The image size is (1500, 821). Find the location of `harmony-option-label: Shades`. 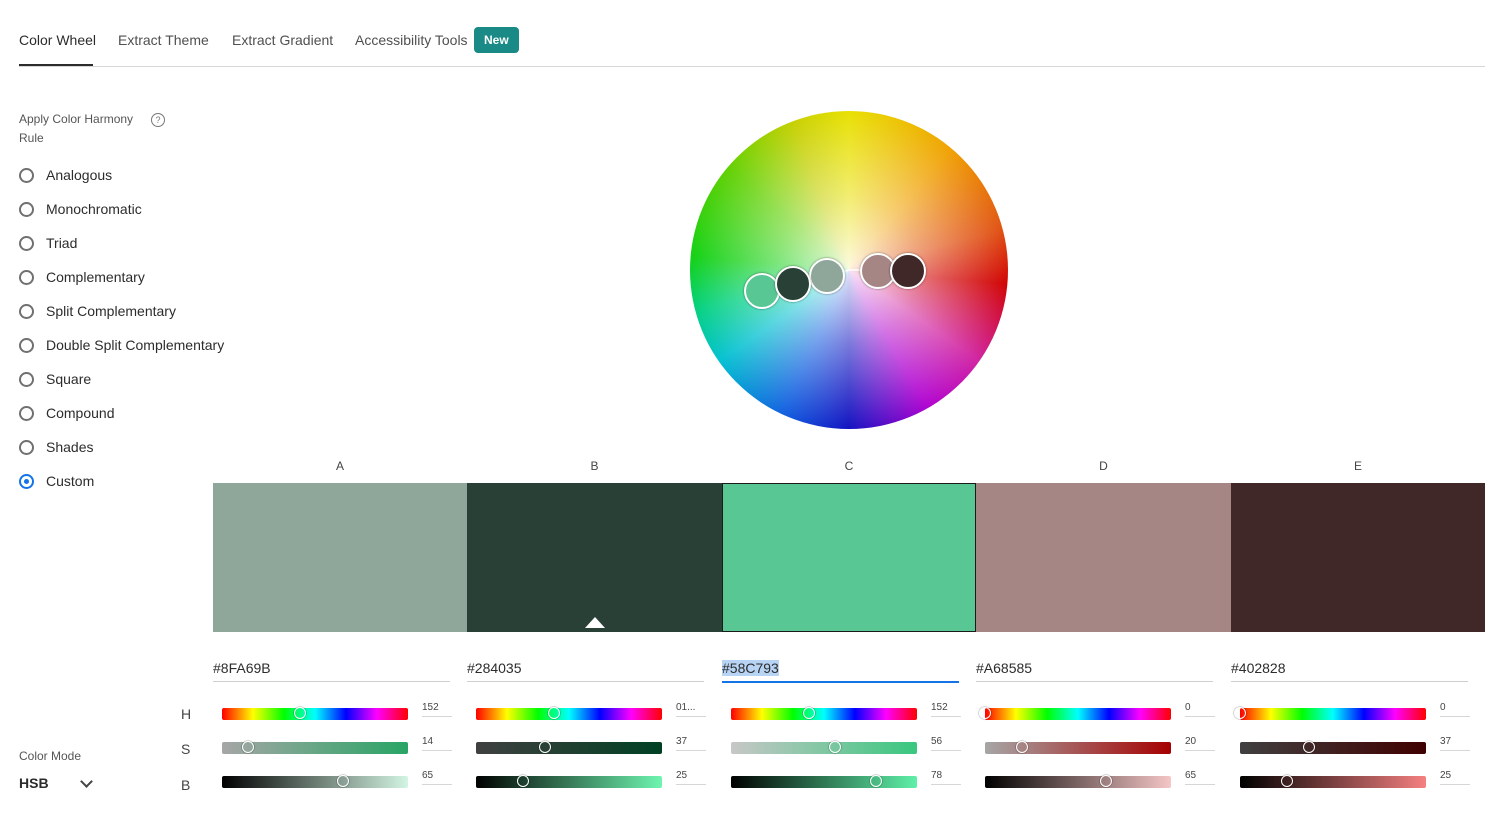

harmony-option-label: Shades is located at coordinates (70, 447).